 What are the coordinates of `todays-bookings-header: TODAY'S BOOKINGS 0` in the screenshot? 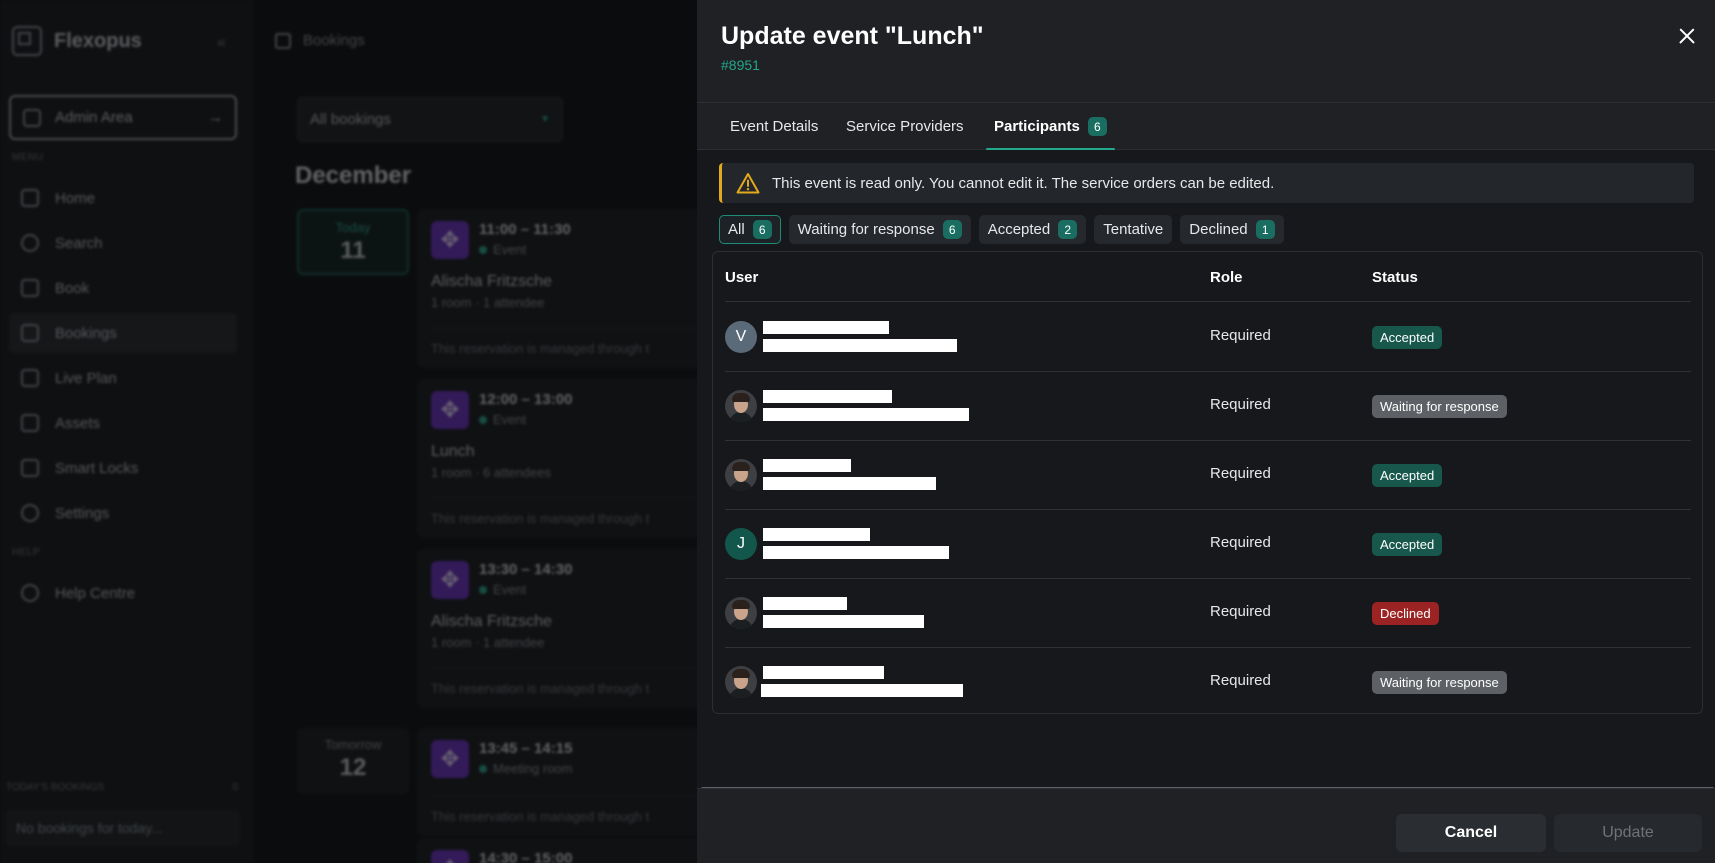 It's located at (122, 787).